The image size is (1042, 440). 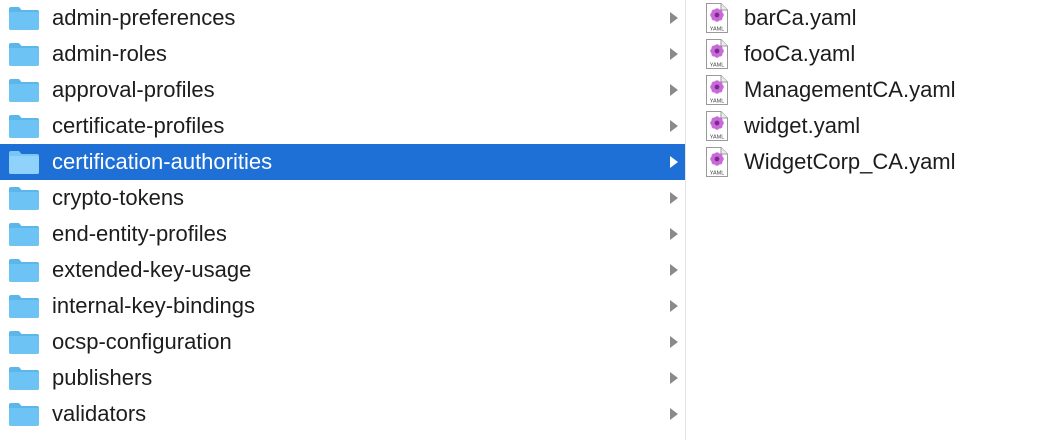 What do you see at coordinates (342, 234) in the screenshot?
I see `folder-row-end-entity-profiles: end-entity-profiles` at bounding box center [342, 234].